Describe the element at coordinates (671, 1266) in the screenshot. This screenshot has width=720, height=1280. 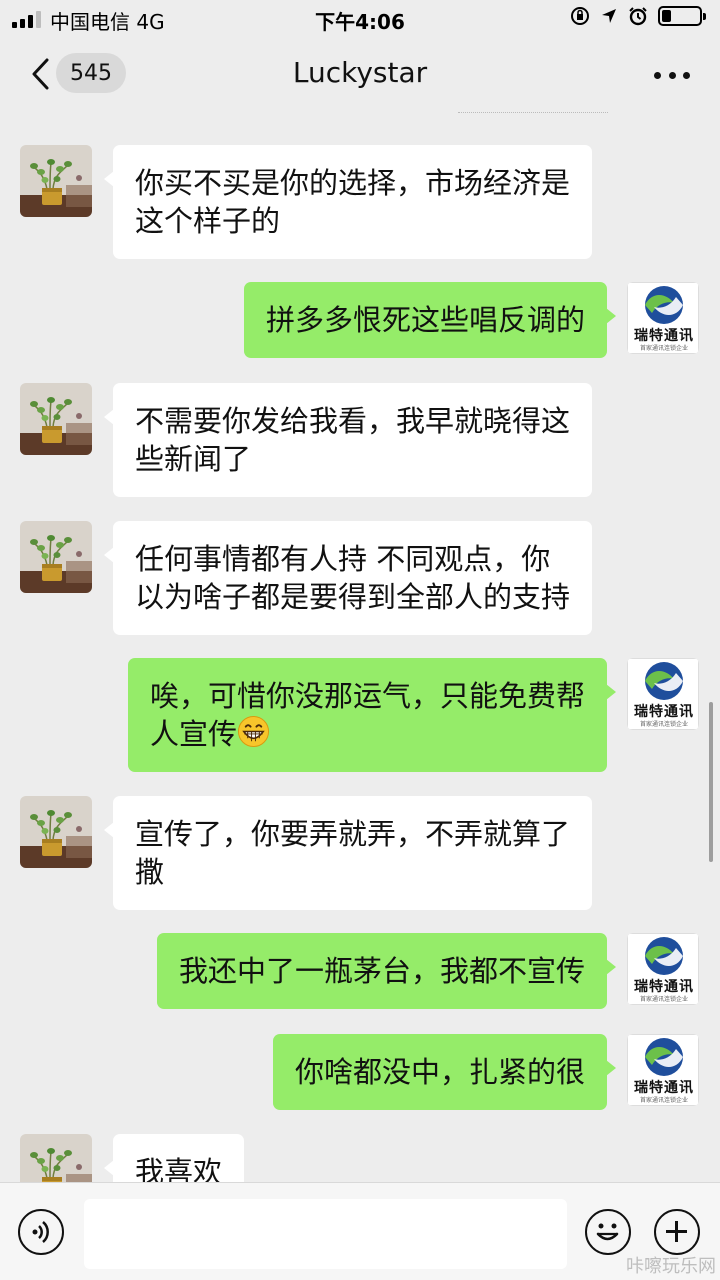
I see `watermark: 咔嚓玩乐网` at that location.